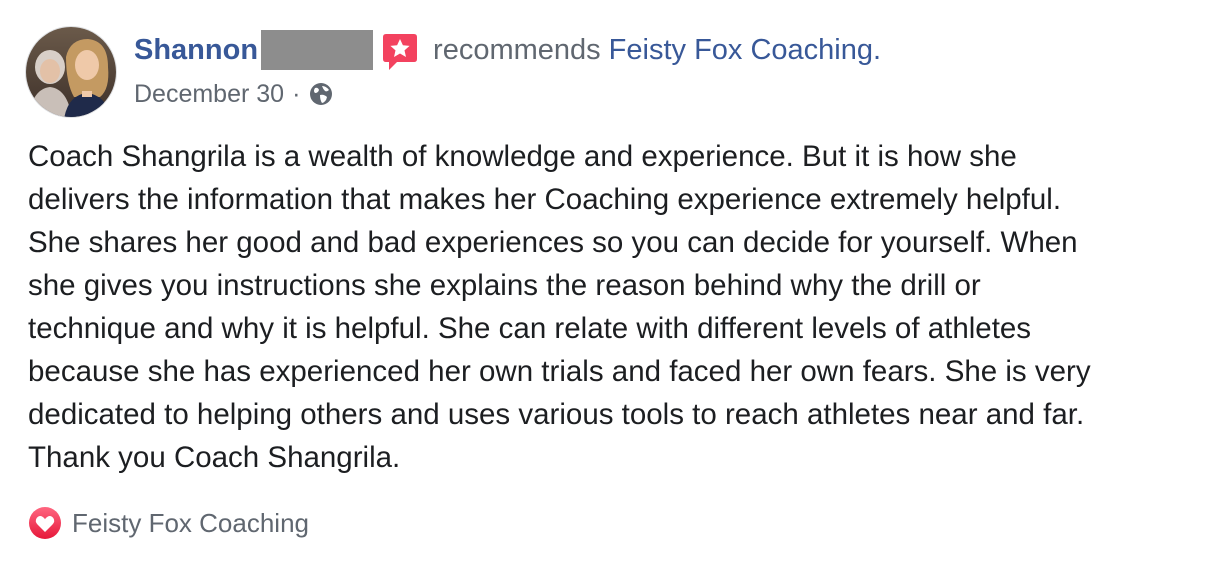 This screenshot has width=1216, height=562. I want to click on reaction-summary: Feisty Fox Coaching, so click(168, 523).